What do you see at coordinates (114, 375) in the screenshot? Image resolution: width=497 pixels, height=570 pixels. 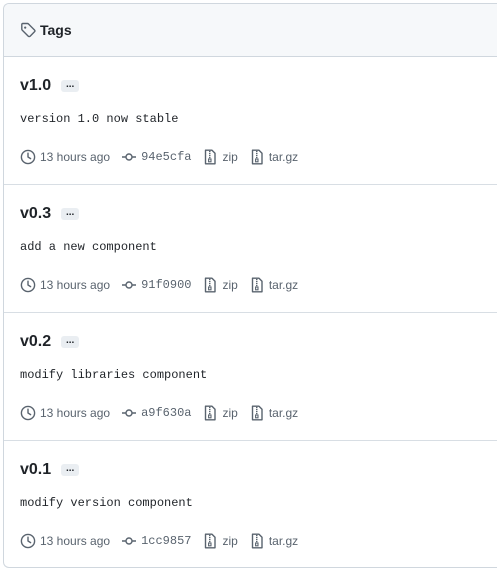 I see `tag-message: modify libraries component` at bounding box center [114, 375].